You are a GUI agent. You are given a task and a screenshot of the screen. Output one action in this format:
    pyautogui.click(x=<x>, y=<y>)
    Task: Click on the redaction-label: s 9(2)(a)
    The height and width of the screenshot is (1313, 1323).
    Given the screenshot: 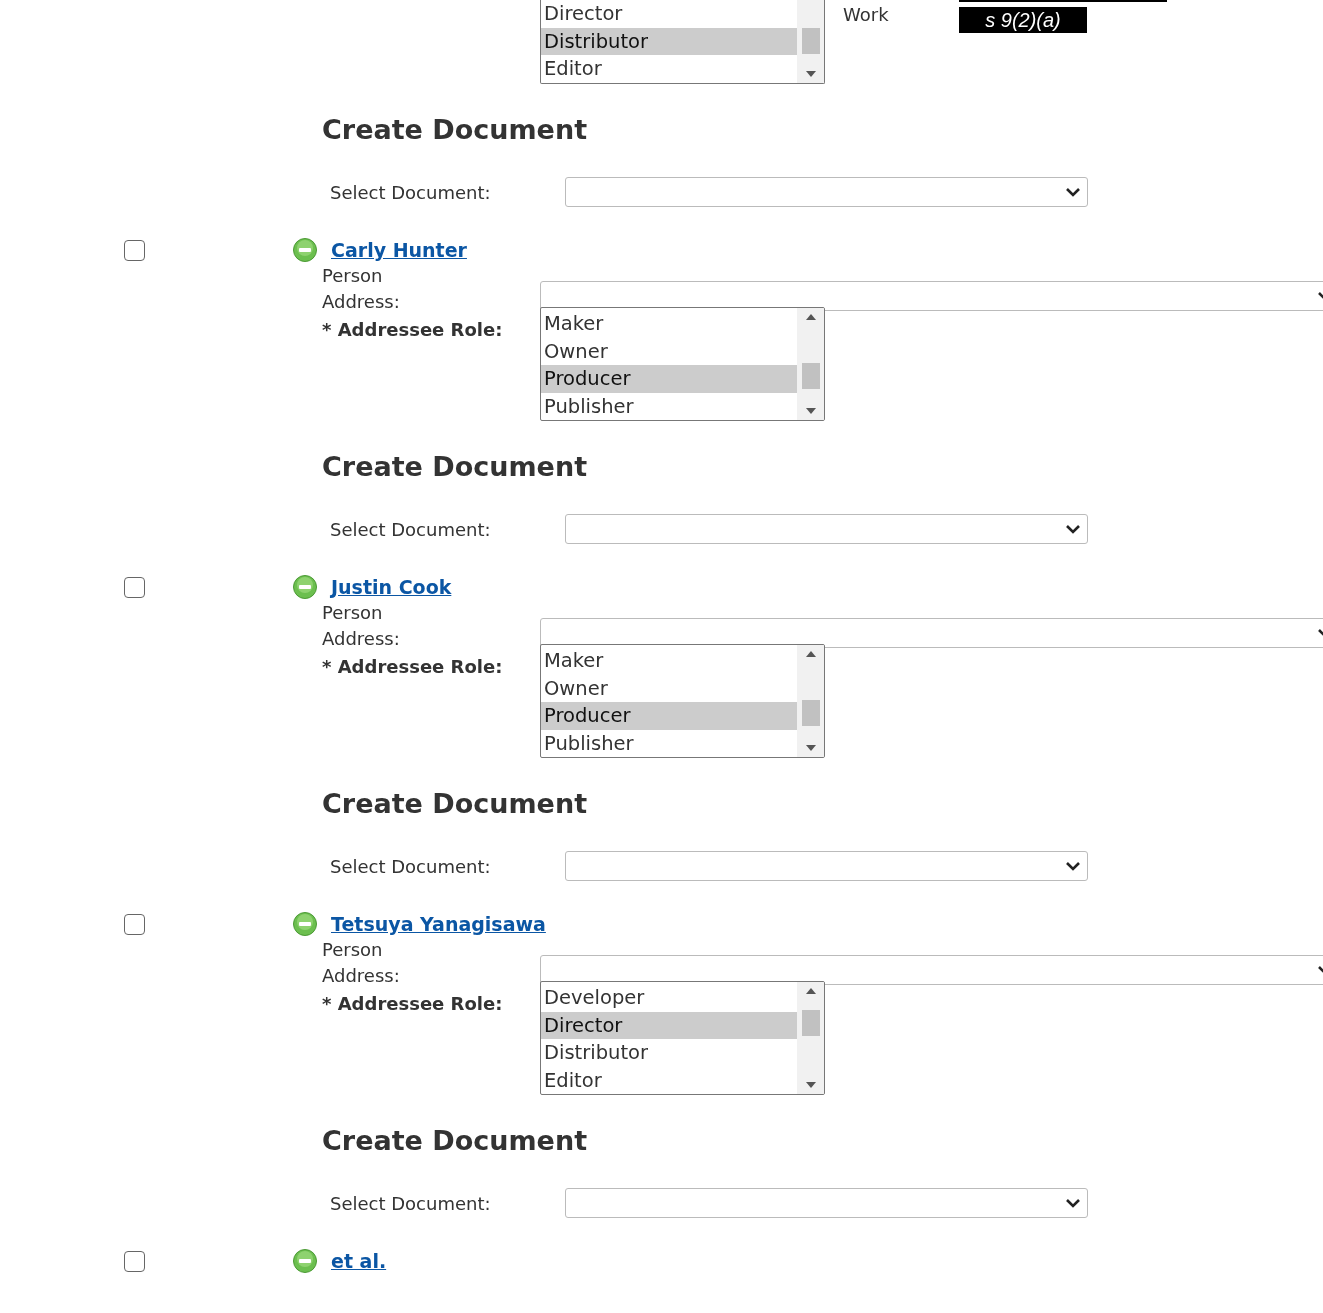 What is the action you would take?
    pyautogui.click(x=1023, y=20)
    